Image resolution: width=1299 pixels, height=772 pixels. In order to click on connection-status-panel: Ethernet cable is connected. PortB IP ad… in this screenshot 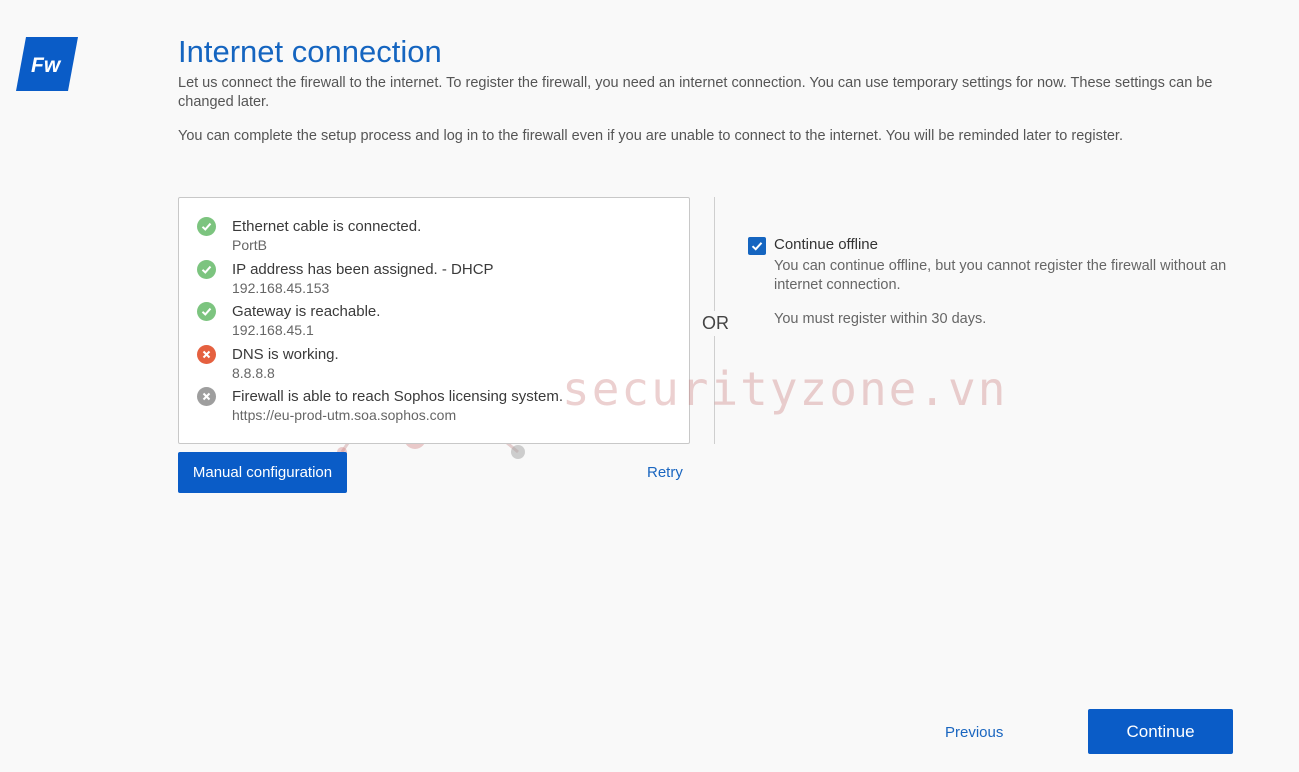, I will do `click(434, 320)`.